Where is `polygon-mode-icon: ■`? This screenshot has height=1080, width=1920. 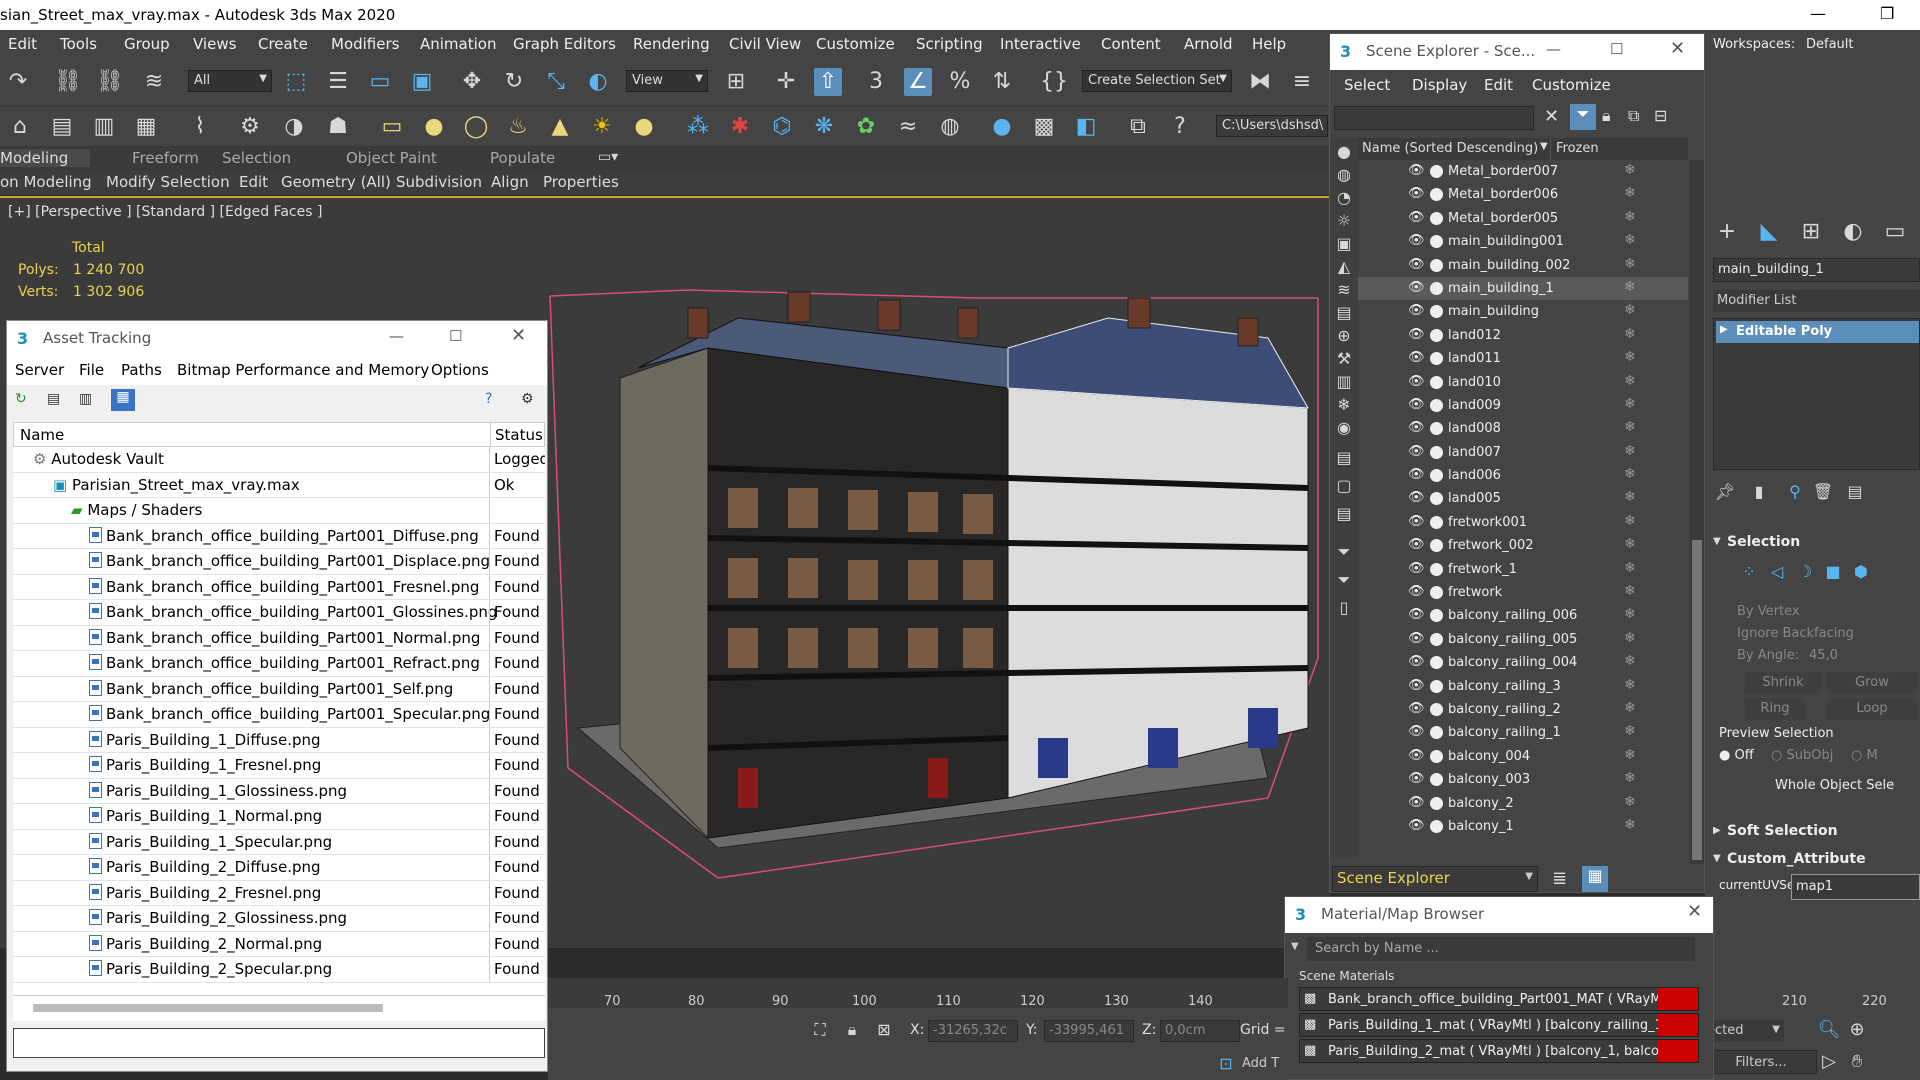 polygon-mode-icon: ■ is located at coordinates (1833, 572).